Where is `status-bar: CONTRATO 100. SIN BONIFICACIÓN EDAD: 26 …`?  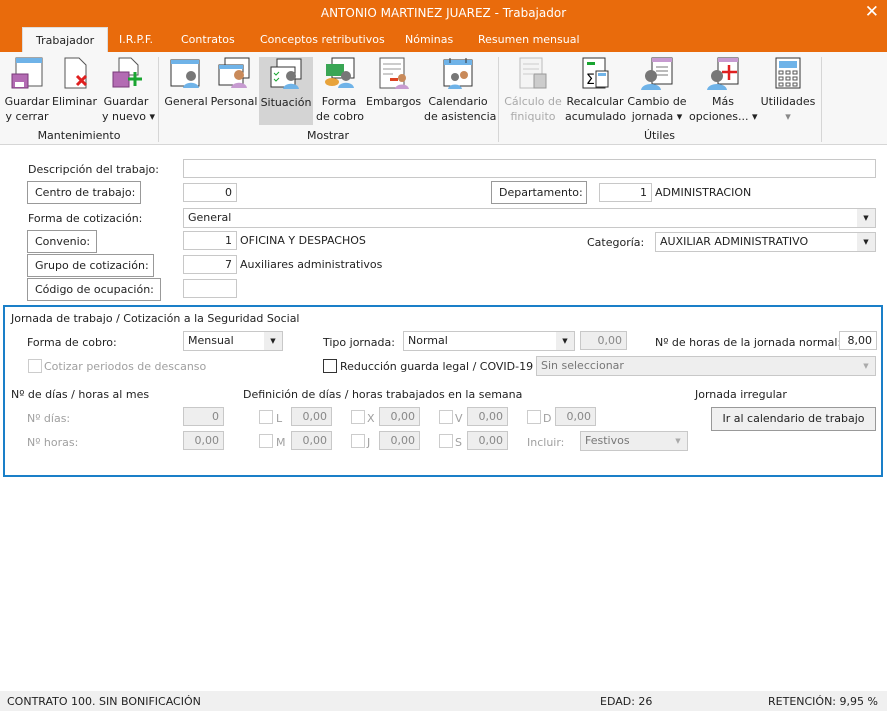
status-bar: CONTRATO 100. SIN BONIFICACIÓN EDAD: 26 … is located at coordinates (443, 701).